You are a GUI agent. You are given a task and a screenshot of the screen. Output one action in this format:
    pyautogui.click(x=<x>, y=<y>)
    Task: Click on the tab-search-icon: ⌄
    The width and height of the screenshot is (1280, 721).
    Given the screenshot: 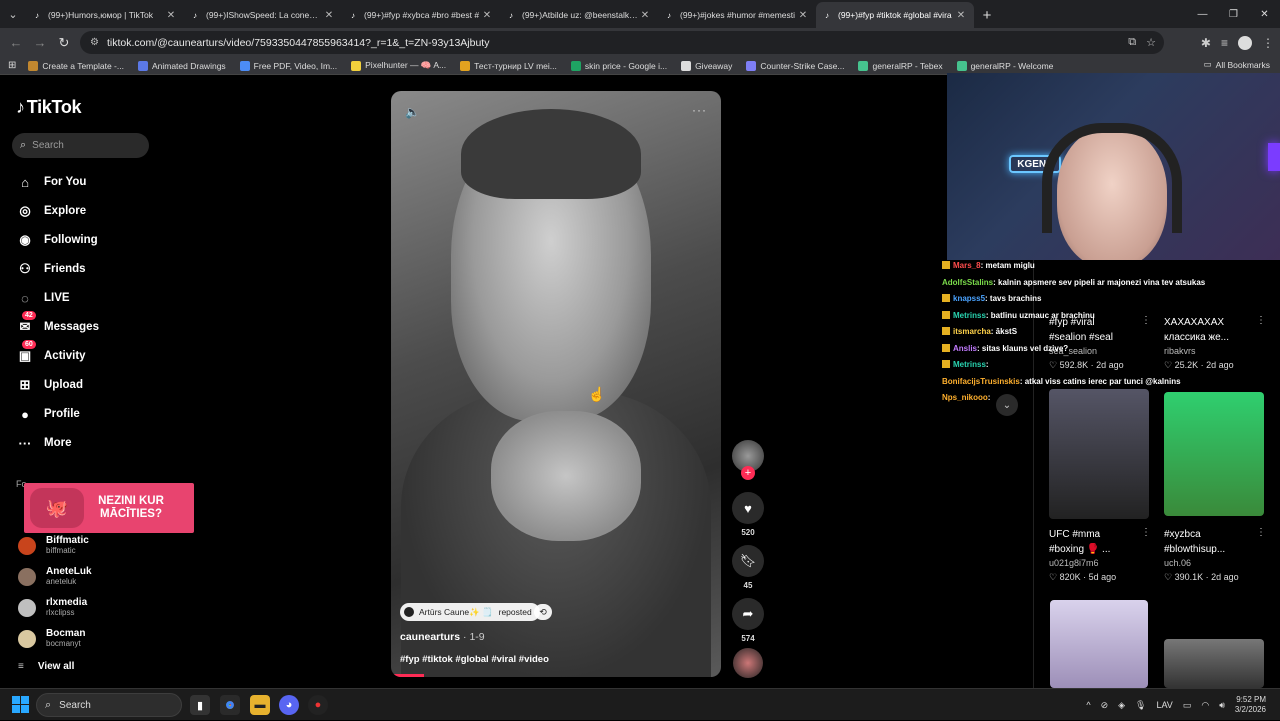 What is the action you would take?
    pyautogui.click(x=13, y=14)
    